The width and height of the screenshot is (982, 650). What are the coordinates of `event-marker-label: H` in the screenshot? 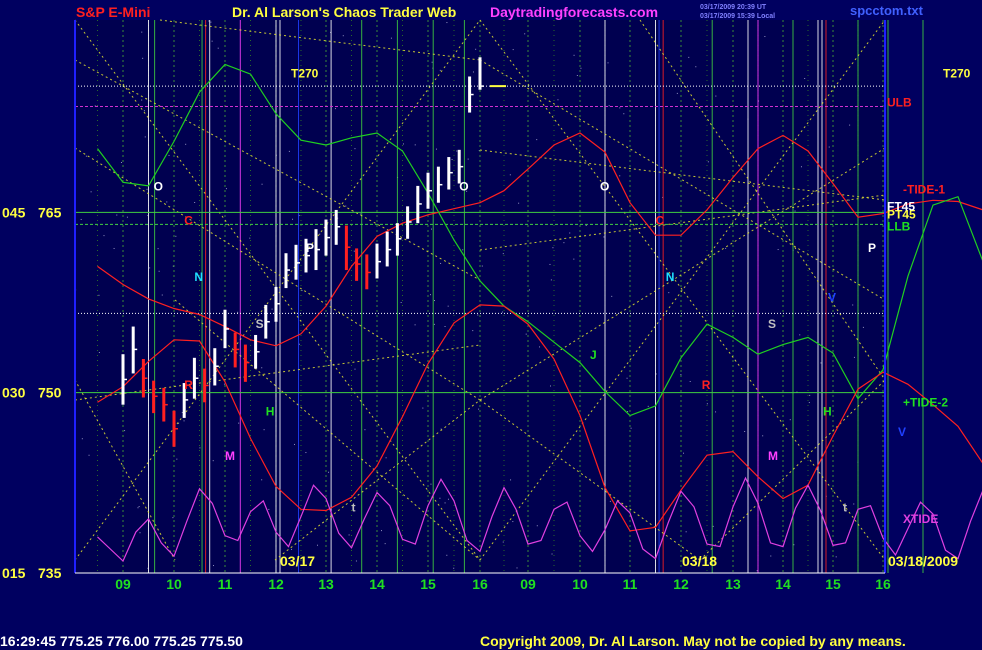 It's located at (270, 412).